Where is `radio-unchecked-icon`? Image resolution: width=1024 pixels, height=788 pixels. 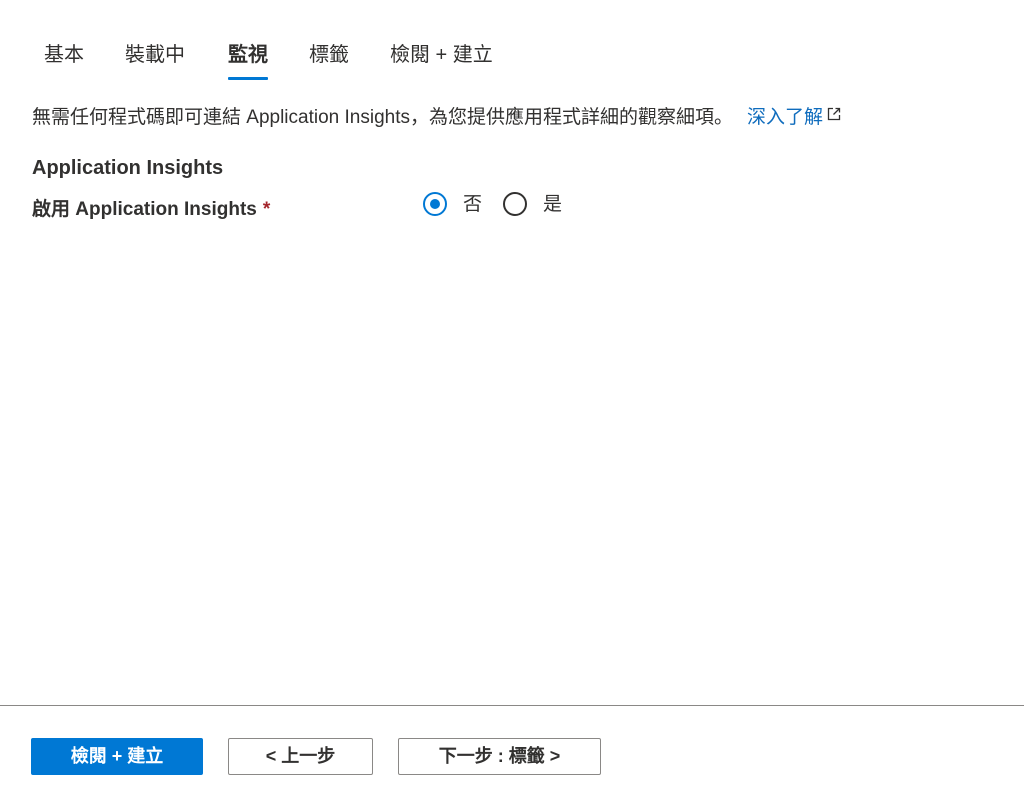 radio-unchecked-icon is located at coordinates (515, 204).